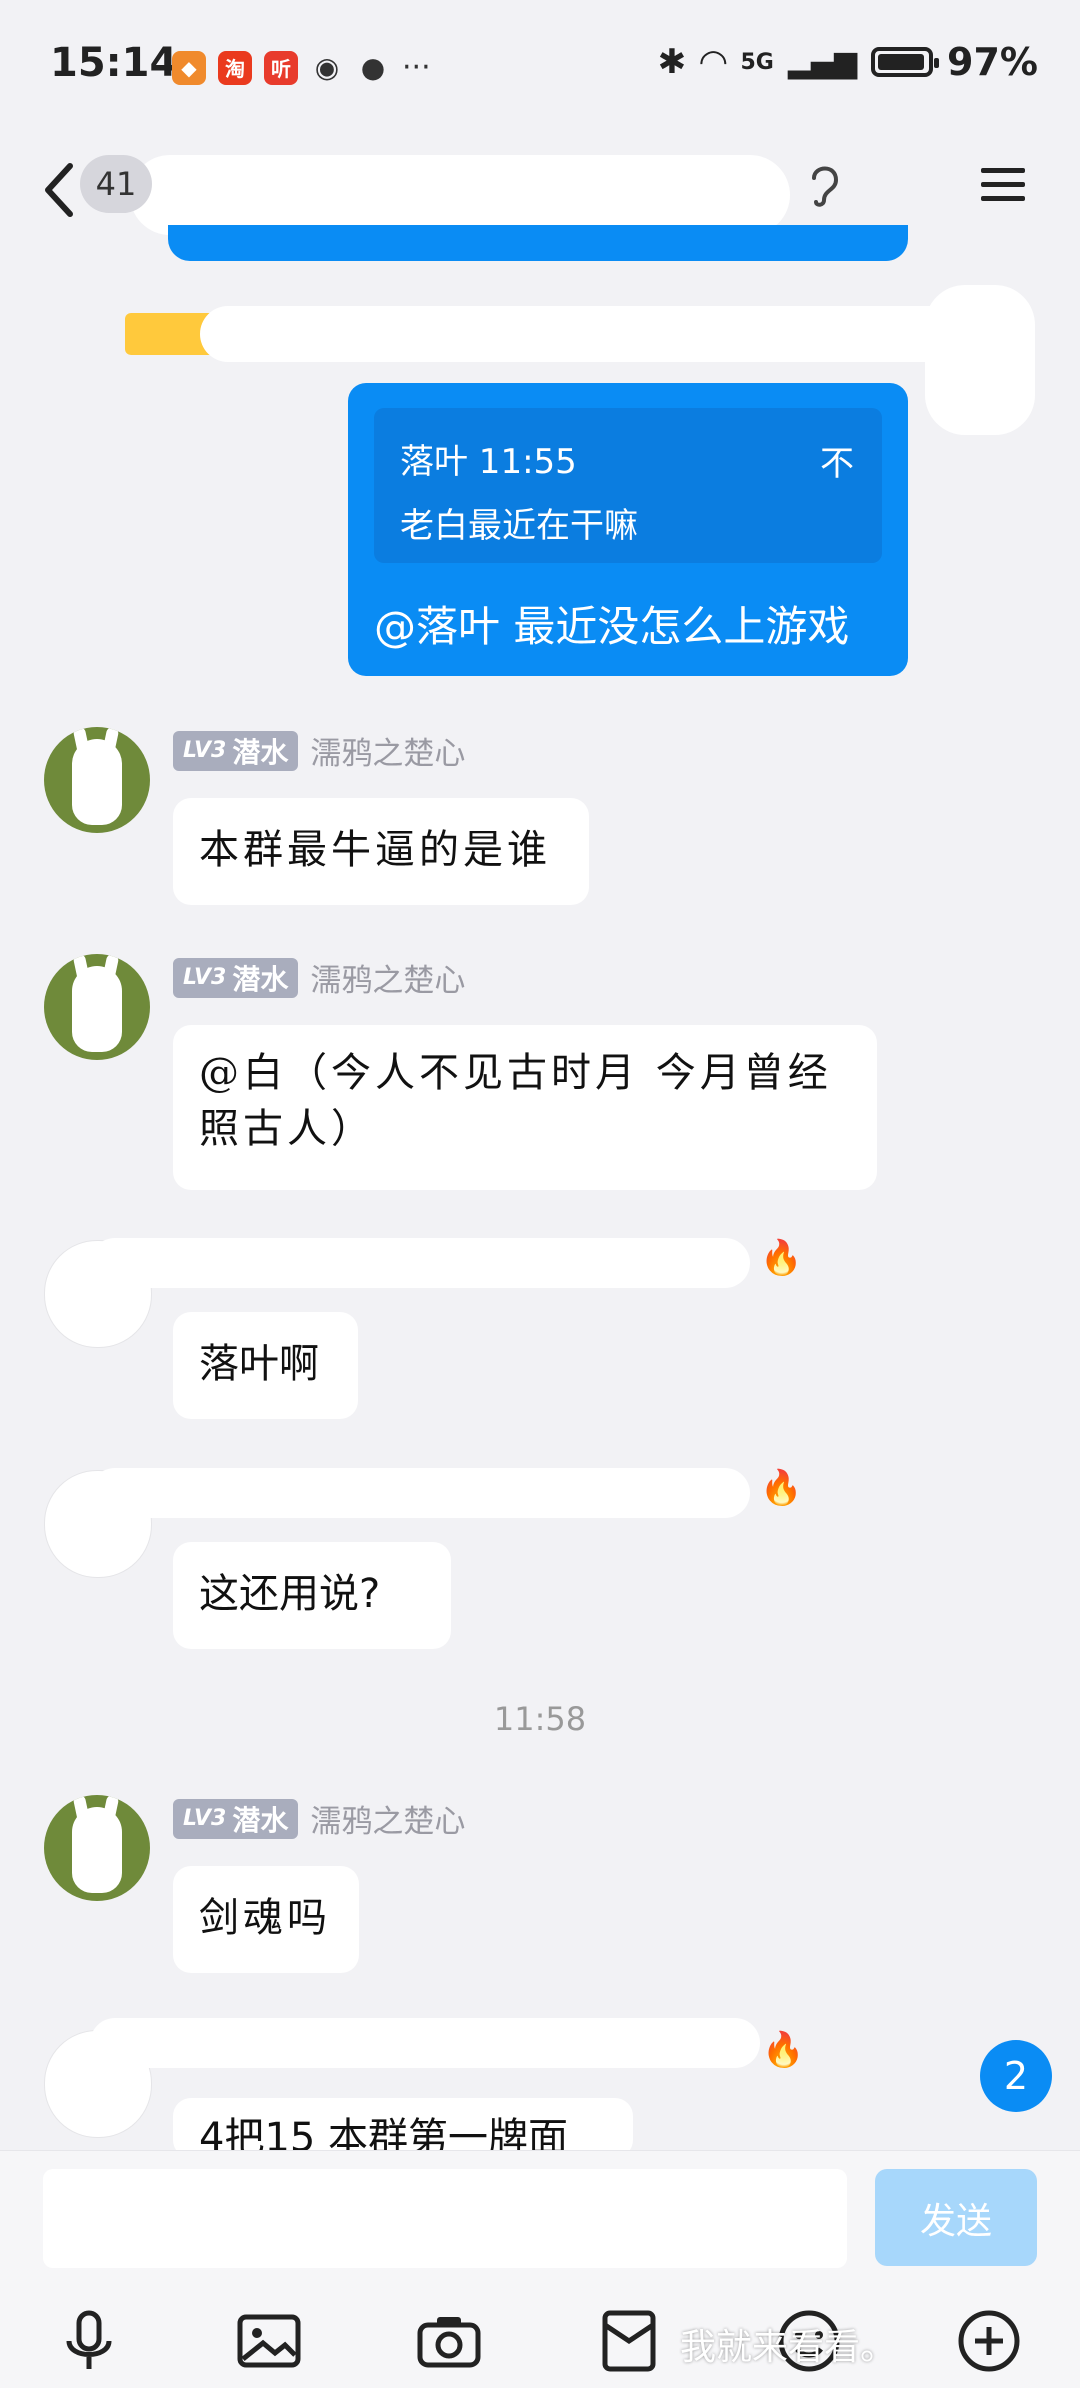  What do you see at coordinates (540, 1719) in the screenshot?
I see `time-divider: 11:58` at bounding box center [540, 1719].